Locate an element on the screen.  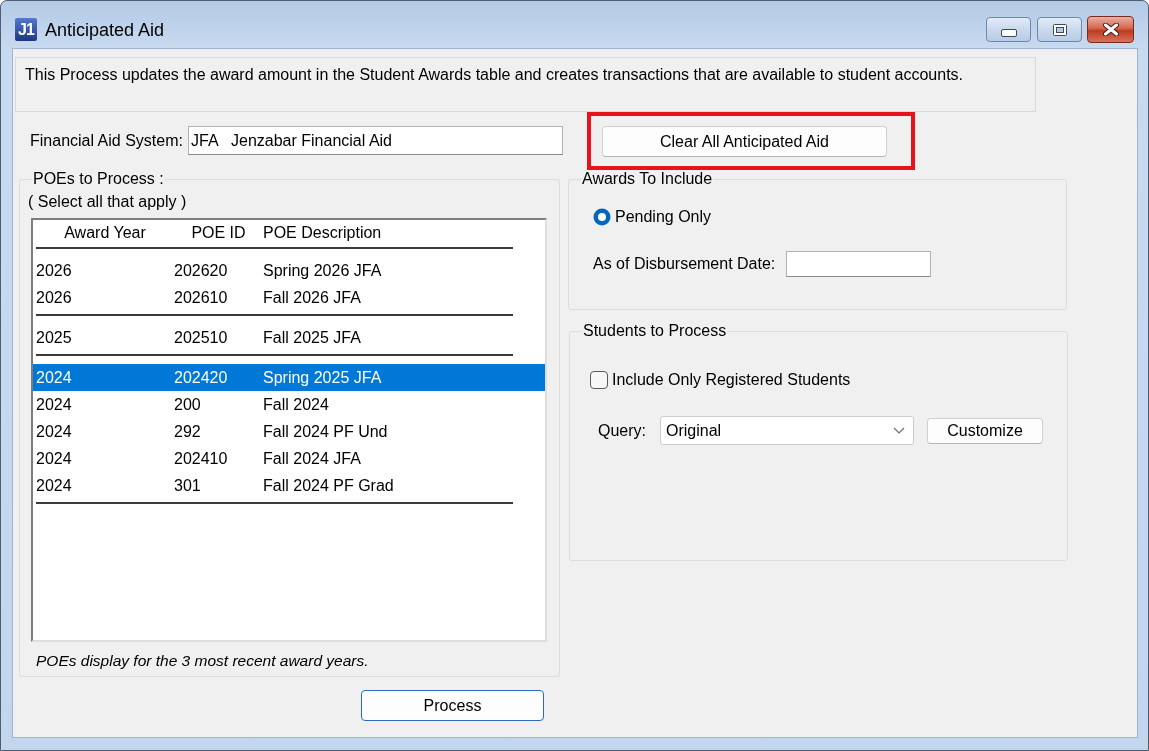
field-label: Financial Aid System: is located at coordinates (106, 140).